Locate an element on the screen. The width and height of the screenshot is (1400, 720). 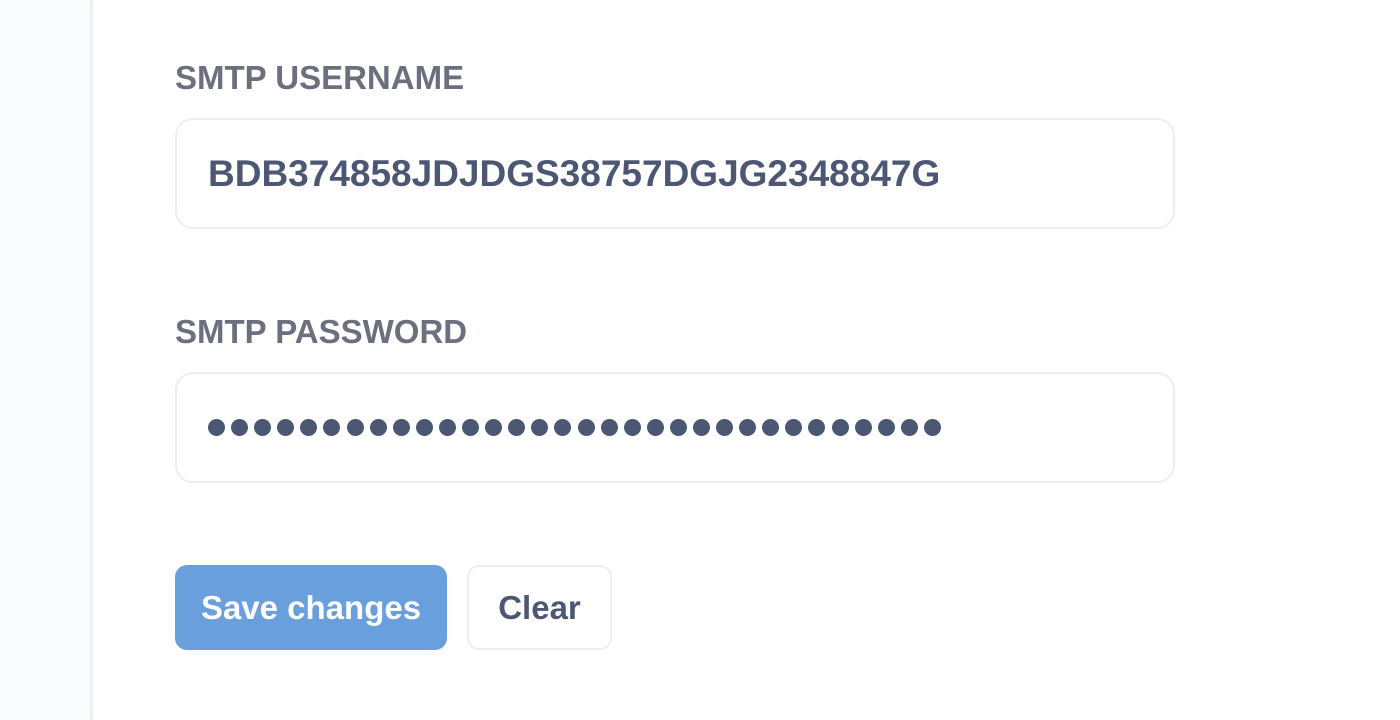
smtp-username-field is located at coordinates (675, 173).